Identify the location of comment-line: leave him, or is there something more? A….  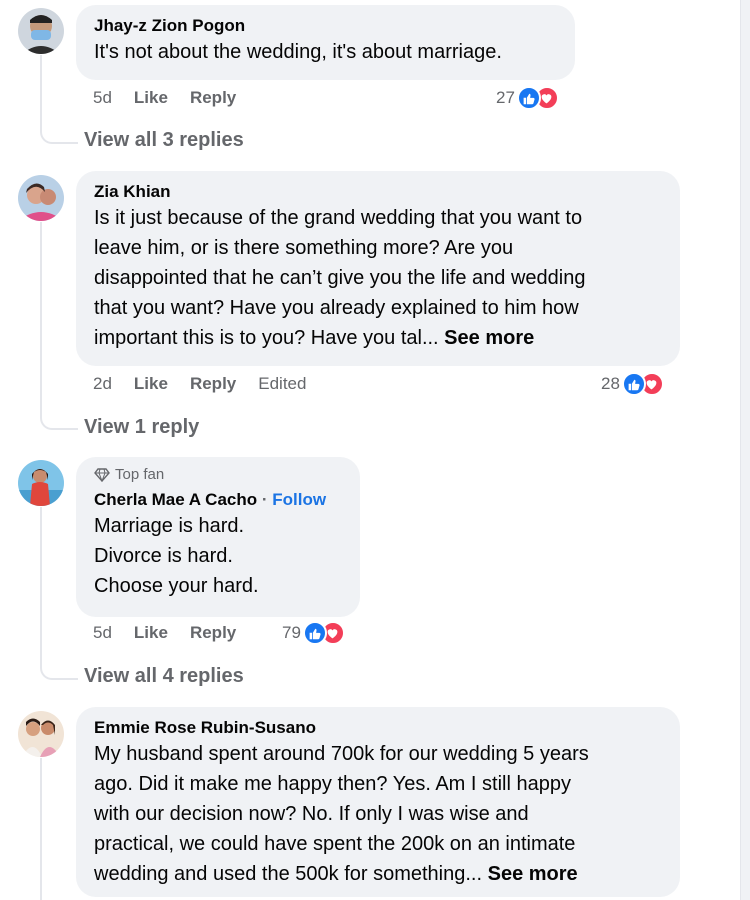
(304, 248).